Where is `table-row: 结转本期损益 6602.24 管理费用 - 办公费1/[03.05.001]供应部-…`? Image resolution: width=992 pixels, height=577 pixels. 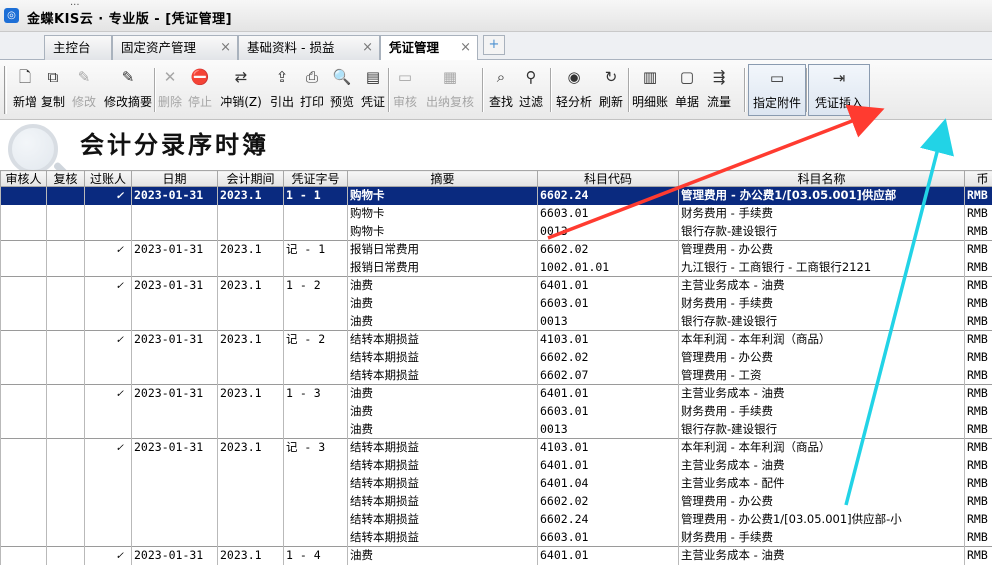
table-row: 结转本期损益 6602.24 管理费用 - 办公费1/[03.05.001]供应部-… is located at coordinates (496, 519).